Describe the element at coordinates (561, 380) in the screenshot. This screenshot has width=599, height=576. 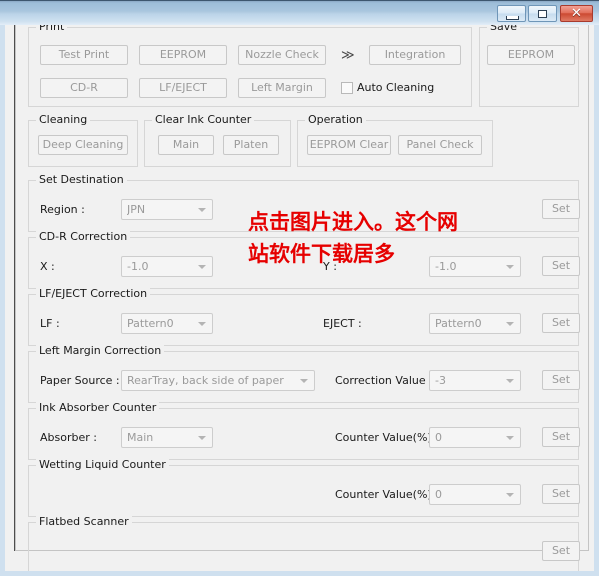
I see `left-margin-correction-set-button: Set` at that location.